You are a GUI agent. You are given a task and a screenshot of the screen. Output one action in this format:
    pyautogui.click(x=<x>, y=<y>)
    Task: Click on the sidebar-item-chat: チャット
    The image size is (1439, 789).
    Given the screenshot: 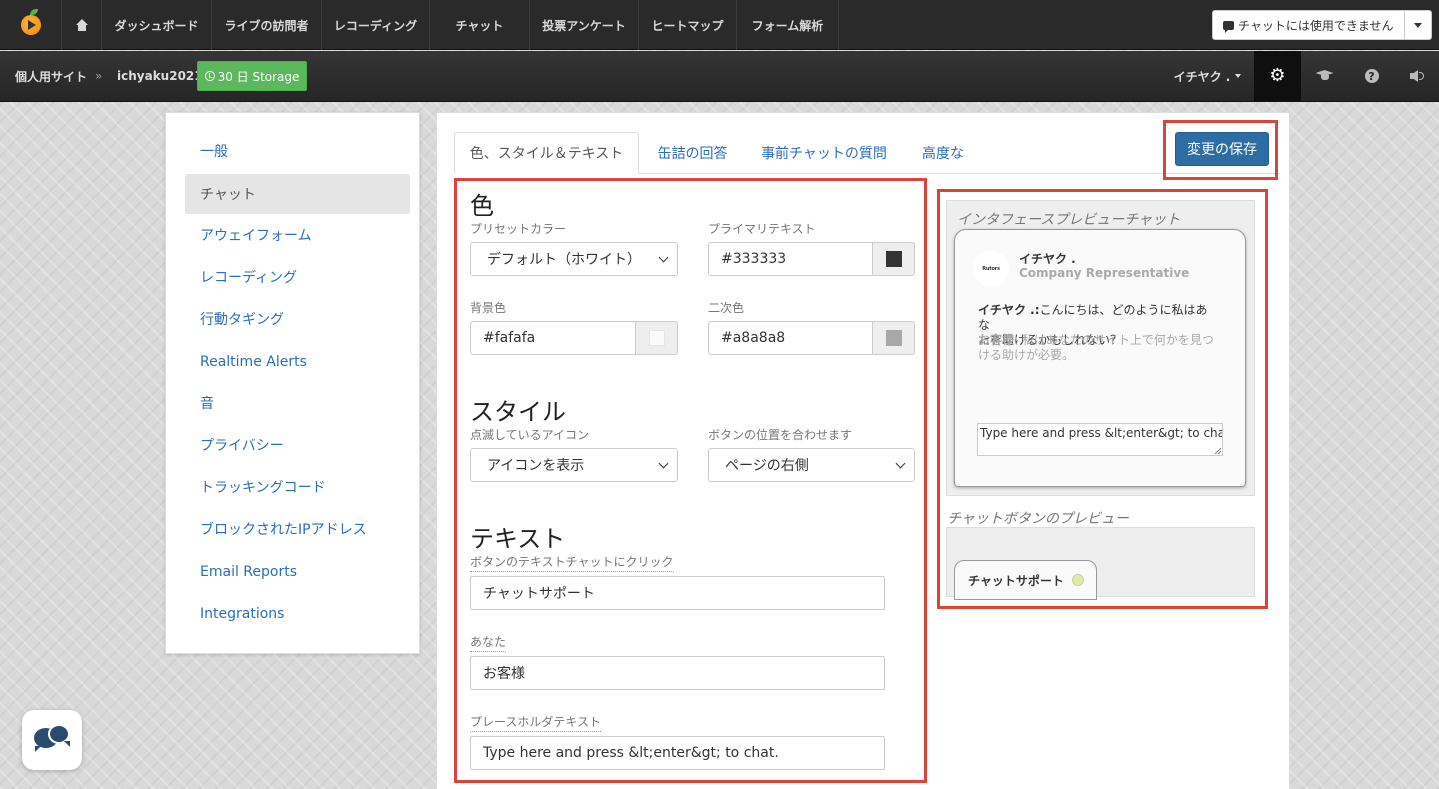 What is the action you would take?
    pyautogui.click(x=297, y=194)
    